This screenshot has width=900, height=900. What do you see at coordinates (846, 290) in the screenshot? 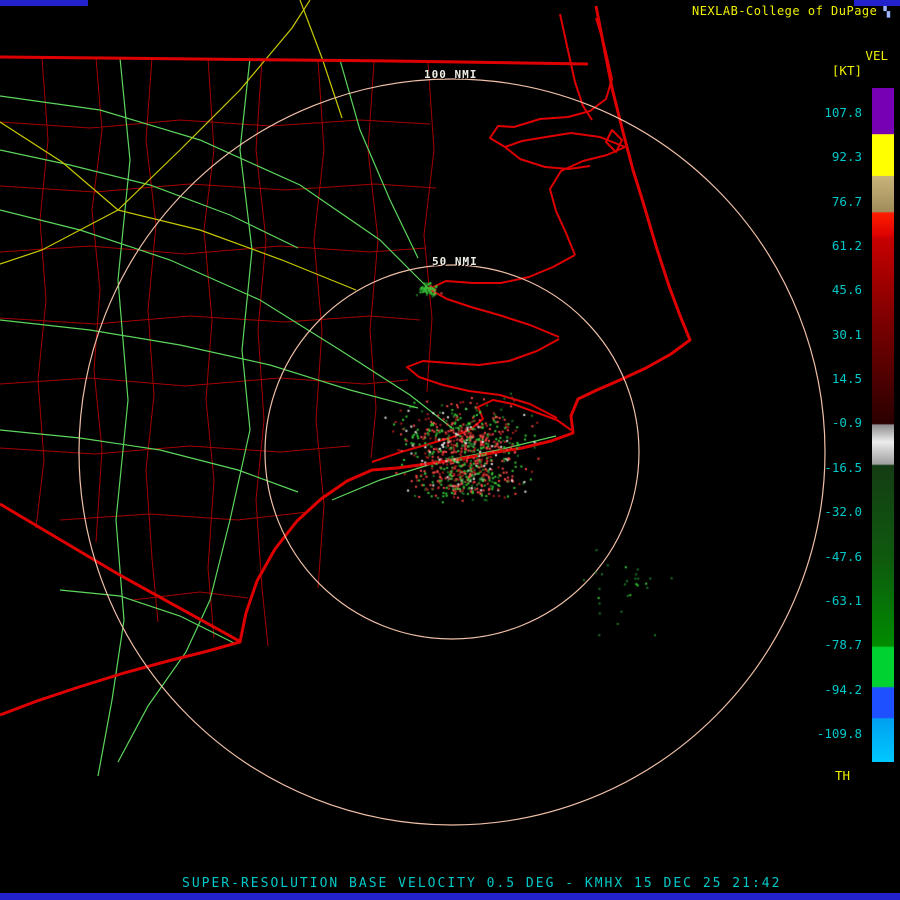
I see `colorbar-tick: 45.6` at bounding box center [846, 290].